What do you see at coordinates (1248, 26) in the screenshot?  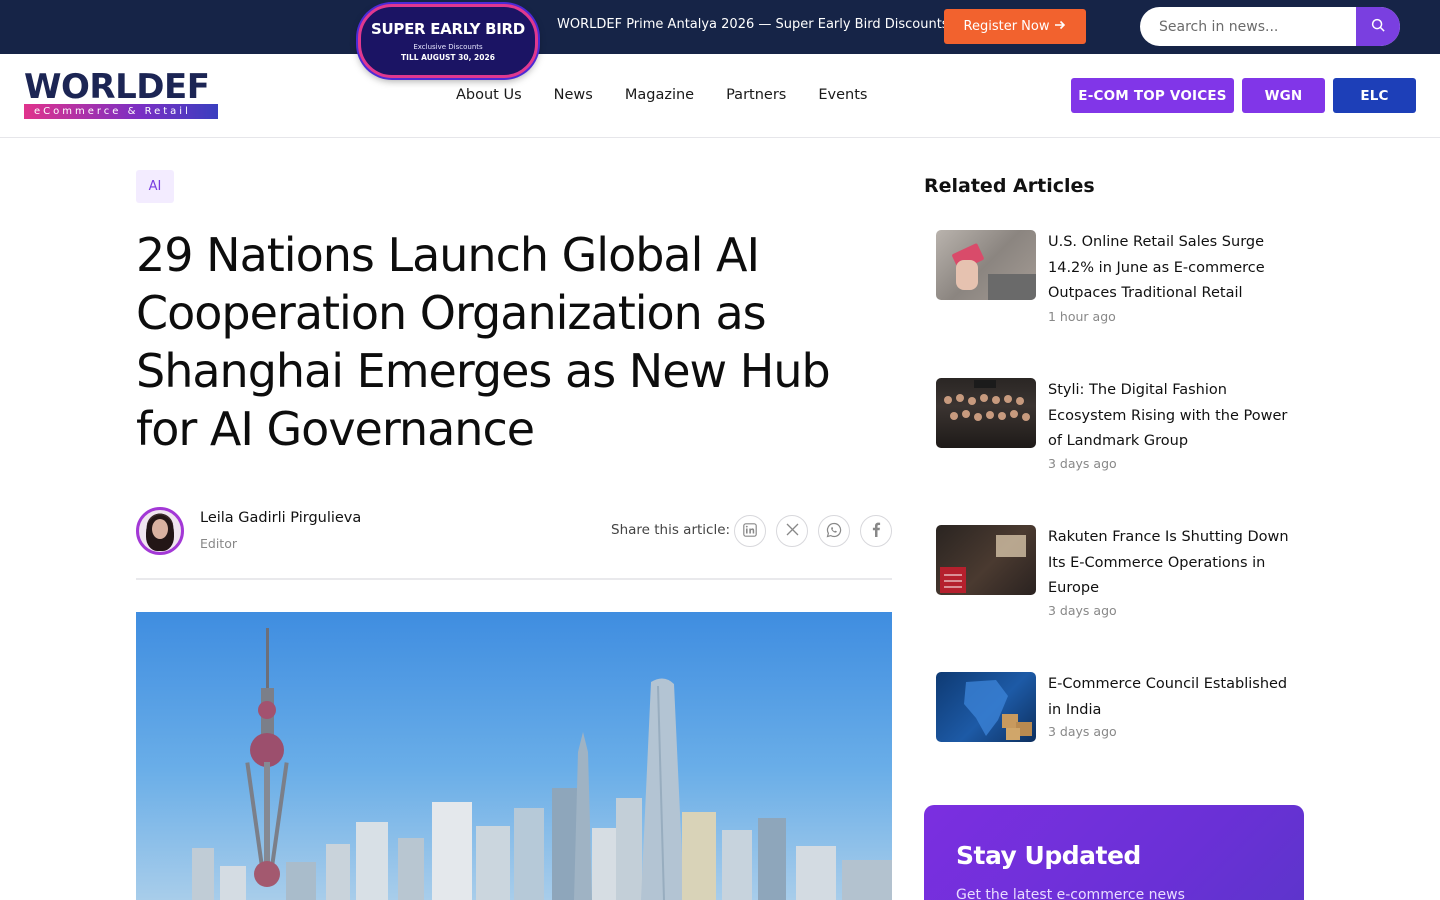 I see `search-input` at bounding box center [1248, 26].